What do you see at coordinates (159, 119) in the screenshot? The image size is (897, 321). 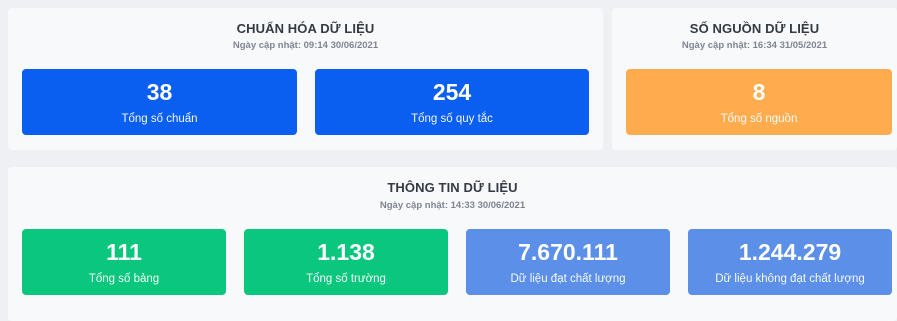 I see `total-standards-label: Tổng số chuẩn` at bounding box center [159, 119].